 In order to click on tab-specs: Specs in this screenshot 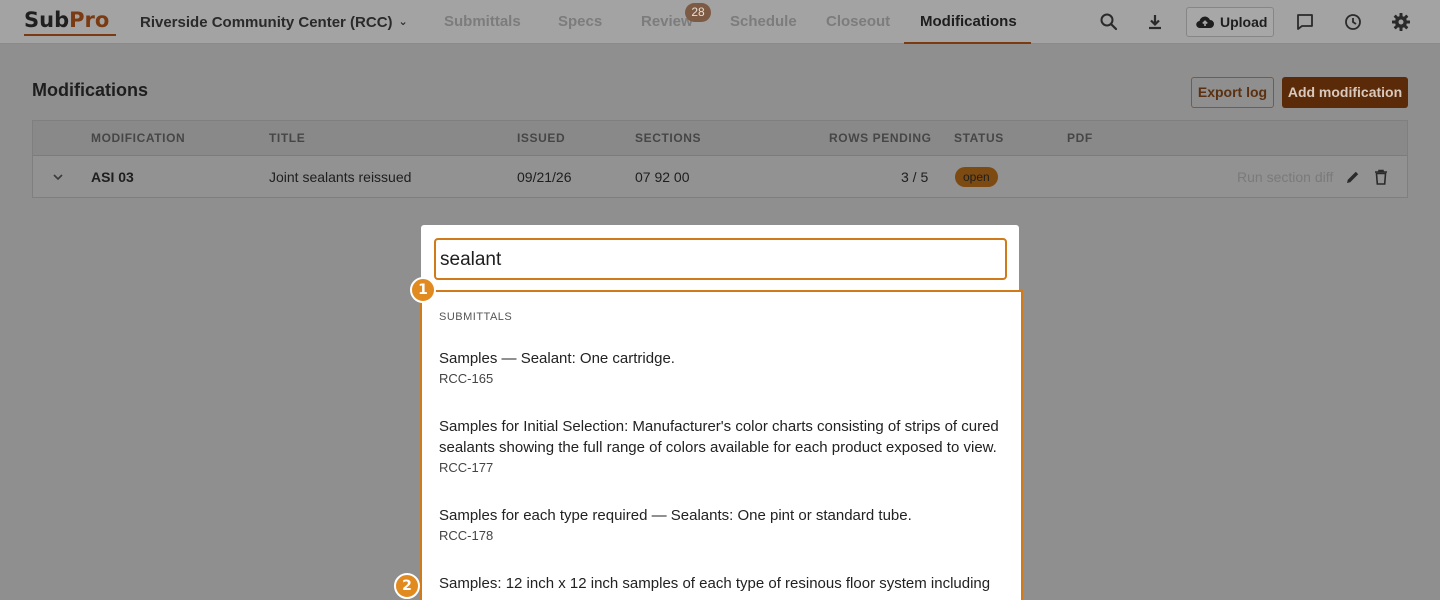, I will do `click(580, 22)`.